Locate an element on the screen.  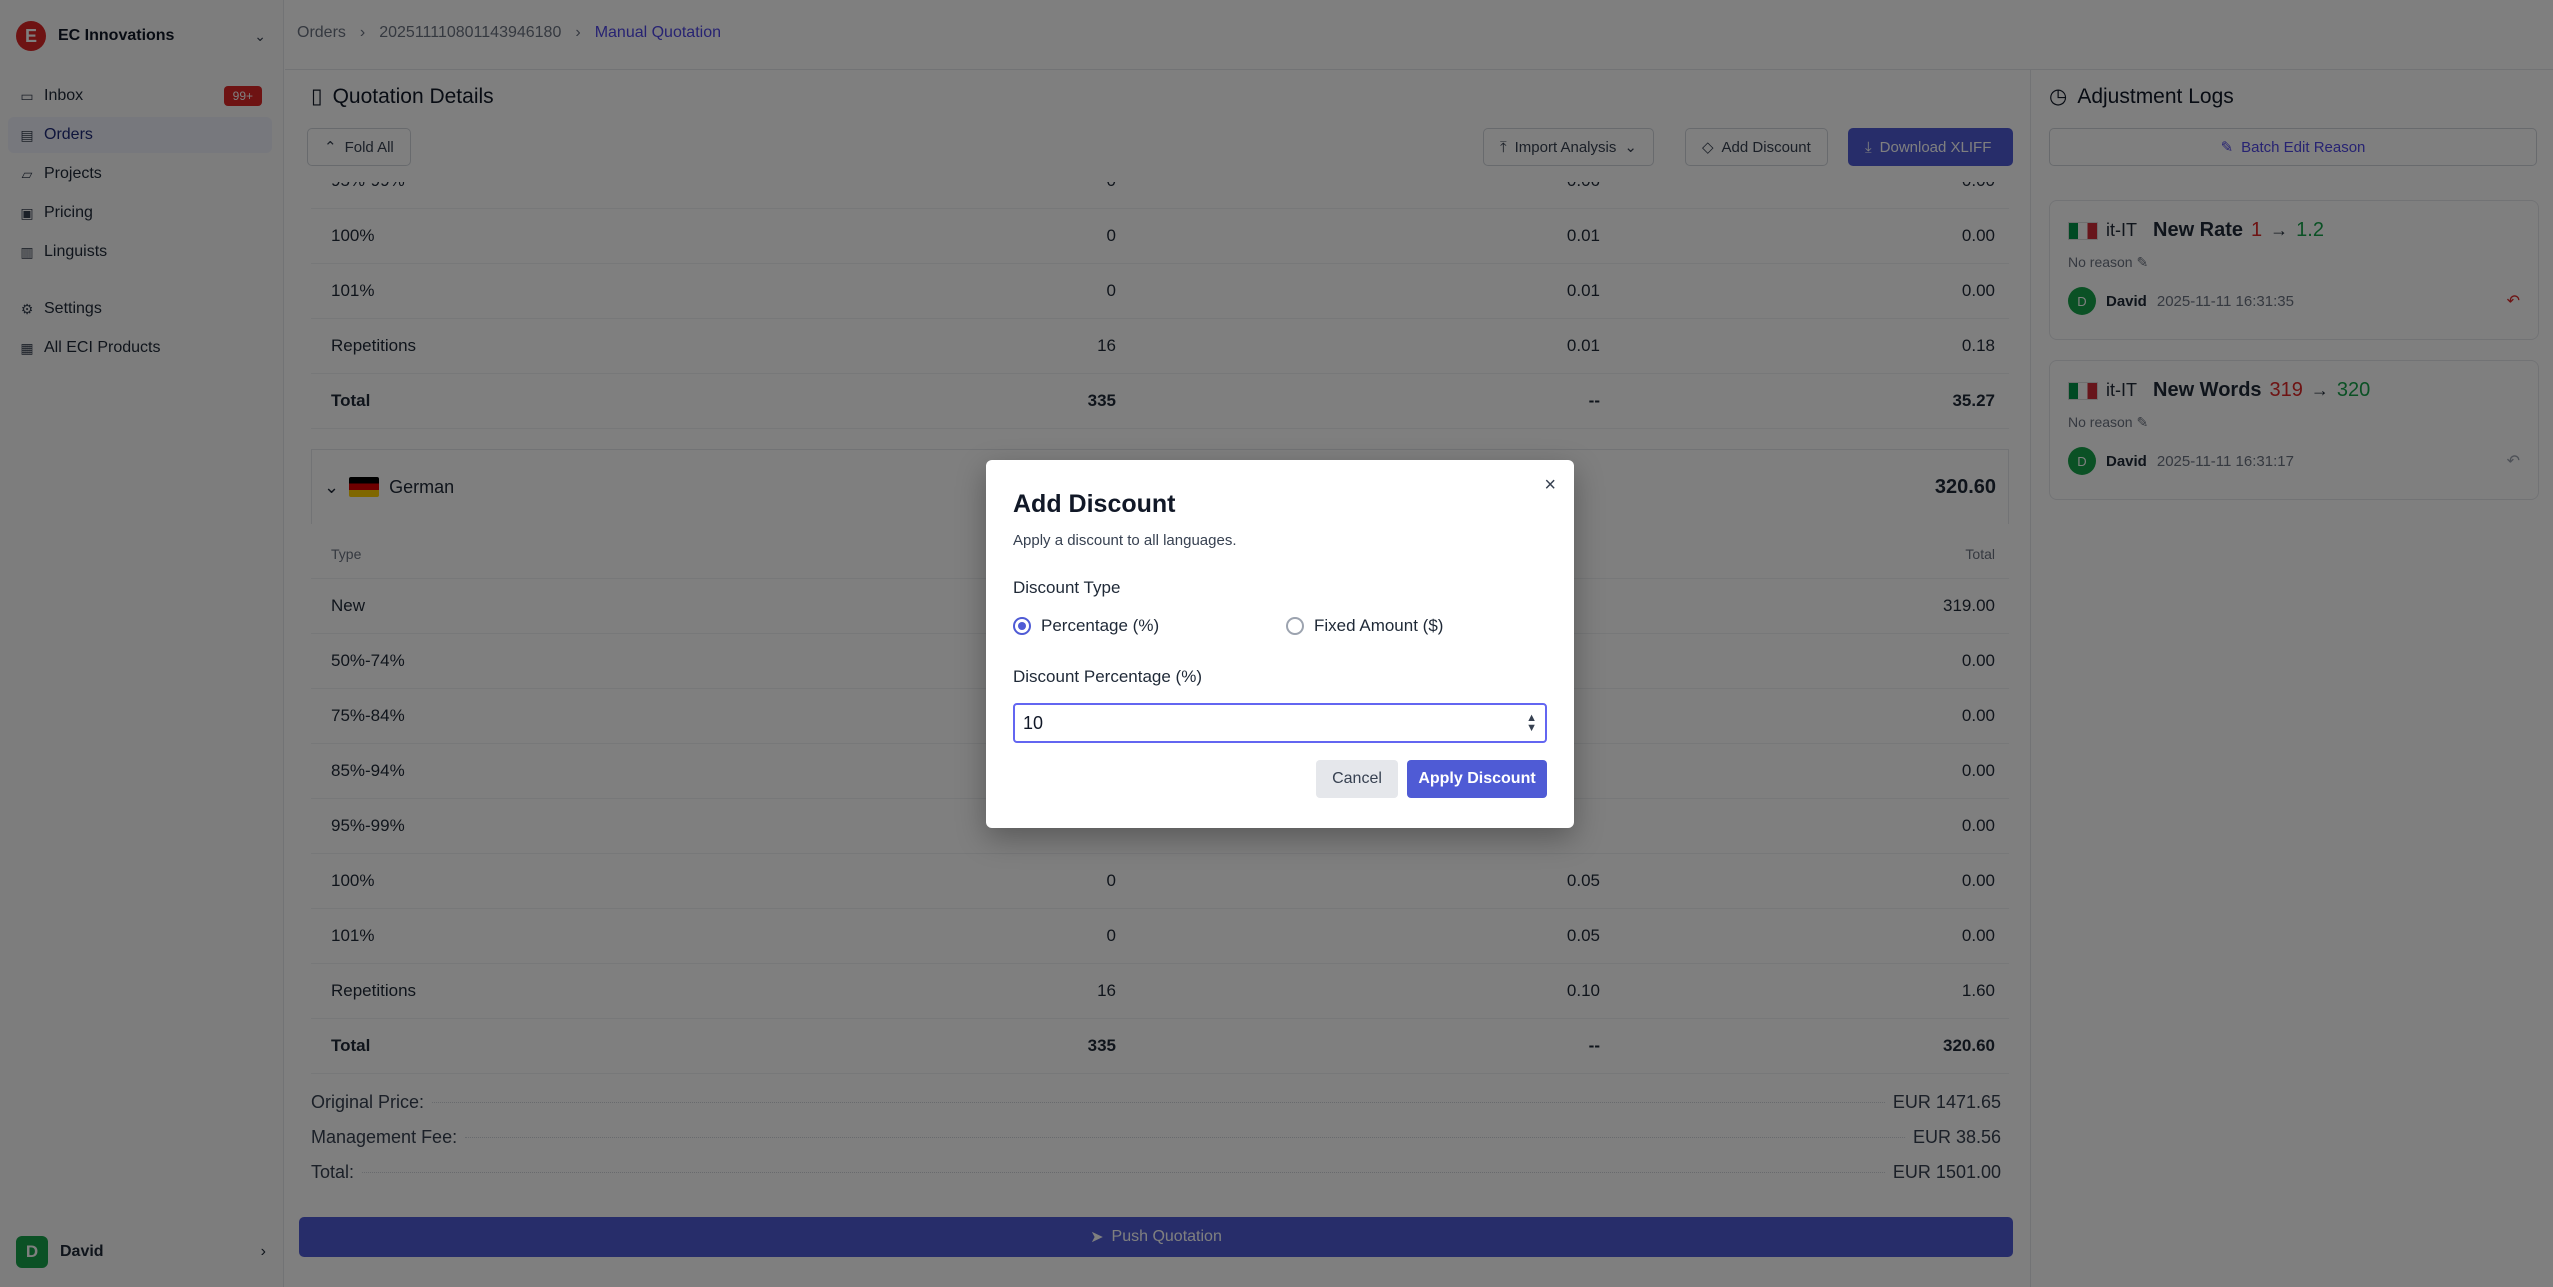
dialog-title: Add Discount is located at coordinates (1094, 504).